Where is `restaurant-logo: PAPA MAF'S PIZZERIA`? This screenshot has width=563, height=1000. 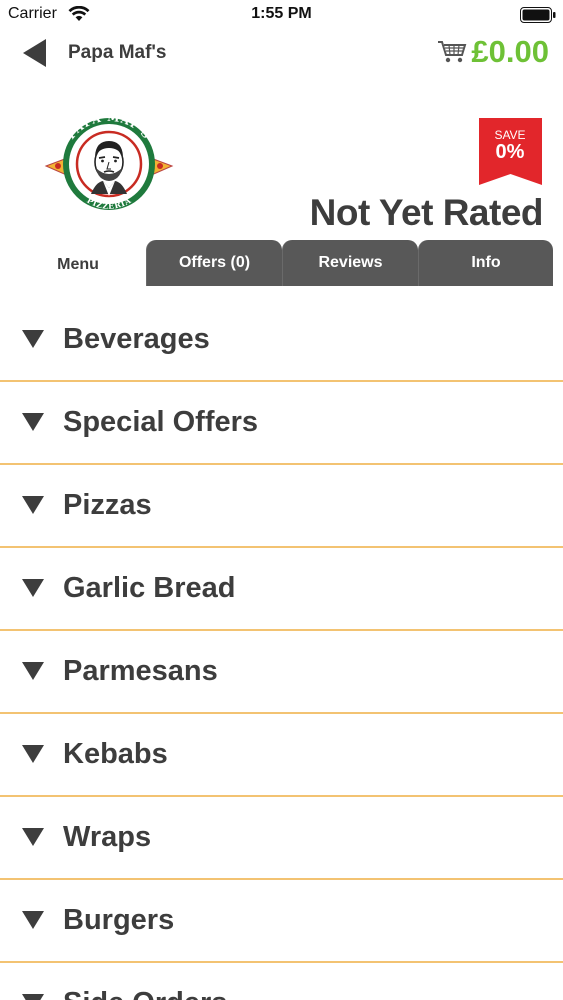
restaurant-logo: PAPA MAF'S PIZZERIA is located at coordinates (109, 162).